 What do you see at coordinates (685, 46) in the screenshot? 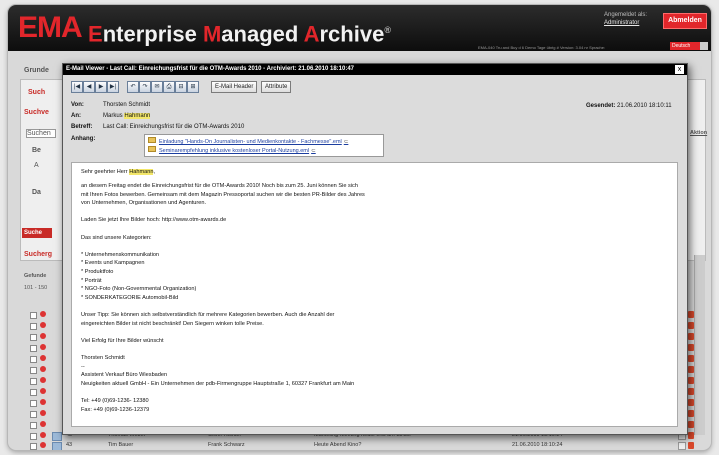
I see `language-select: Deutsch` at bounding box center [685, 46].